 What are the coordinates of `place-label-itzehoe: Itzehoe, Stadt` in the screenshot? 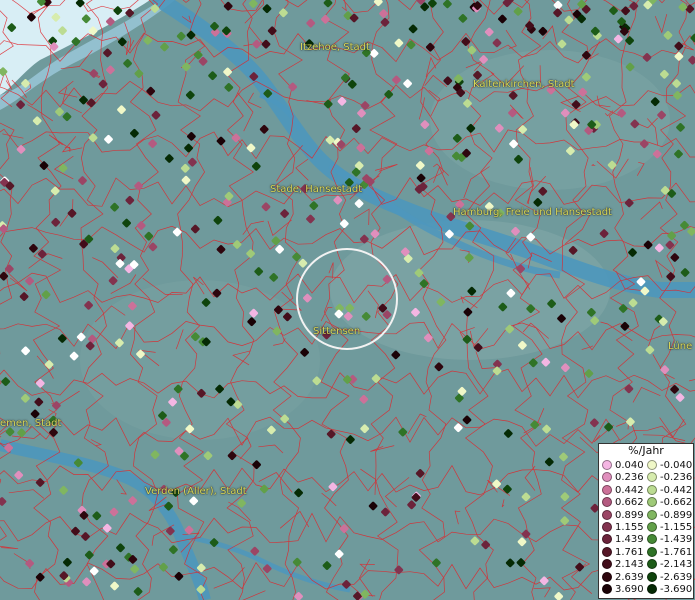 It's located at (335, 47).